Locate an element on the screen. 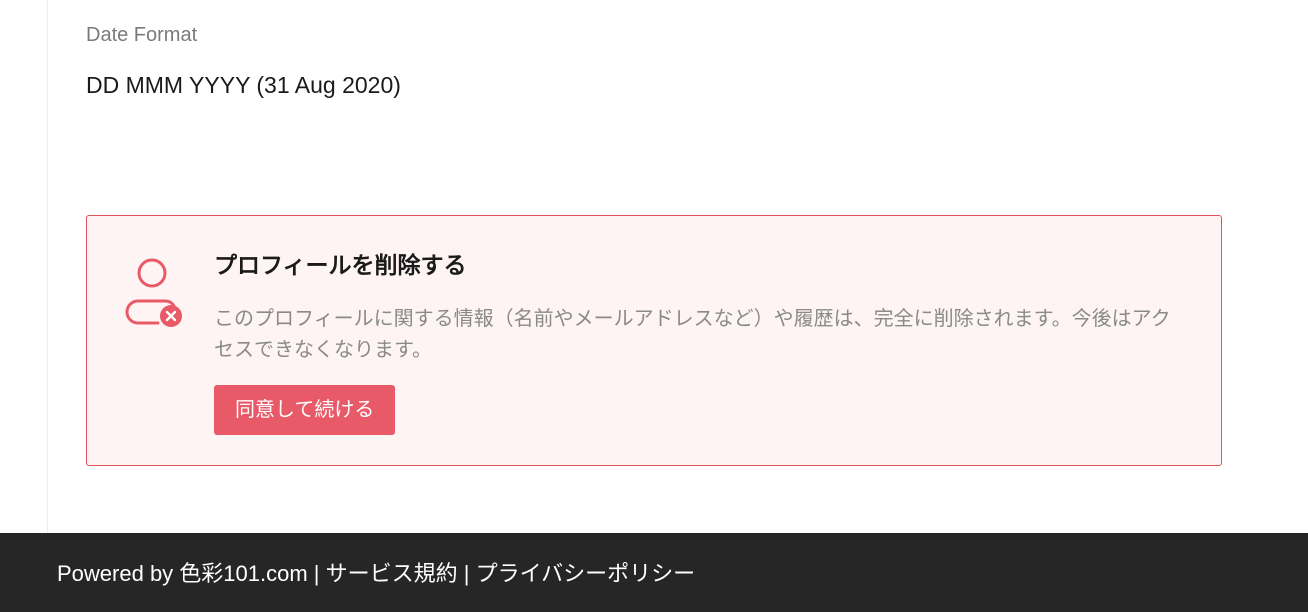  powered-by-link: Powered by 色彩101.com is located at coordinates (182, 573).